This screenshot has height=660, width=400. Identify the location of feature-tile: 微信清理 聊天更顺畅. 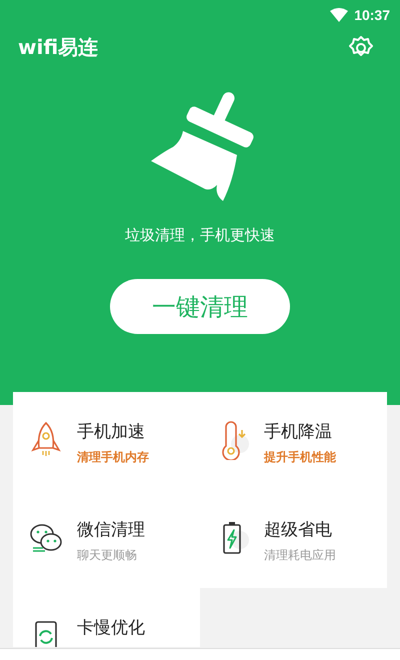
(106, 539).